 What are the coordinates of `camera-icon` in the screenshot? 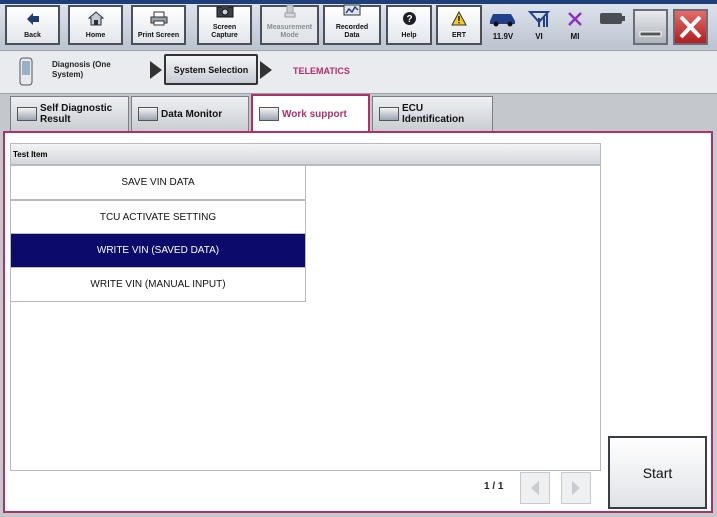 It's located at (225, 13).